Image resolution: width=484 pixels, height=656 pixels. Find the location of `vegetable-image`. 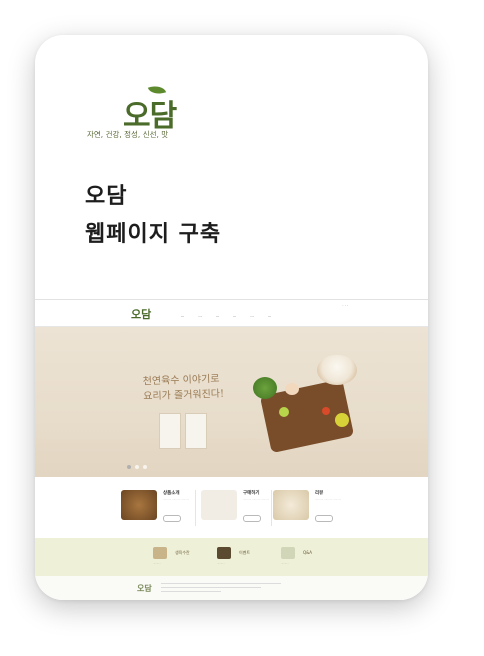

vegetable-image is located at coordinates (265, 388).